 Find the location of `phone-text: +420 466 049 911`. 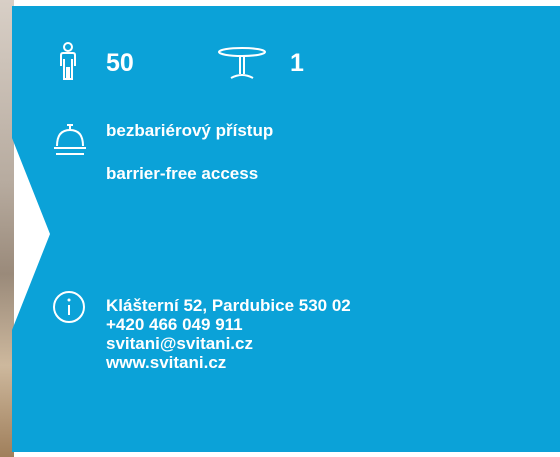

phone-text: +420 466 049 911 is located at coordinates (174, 324).